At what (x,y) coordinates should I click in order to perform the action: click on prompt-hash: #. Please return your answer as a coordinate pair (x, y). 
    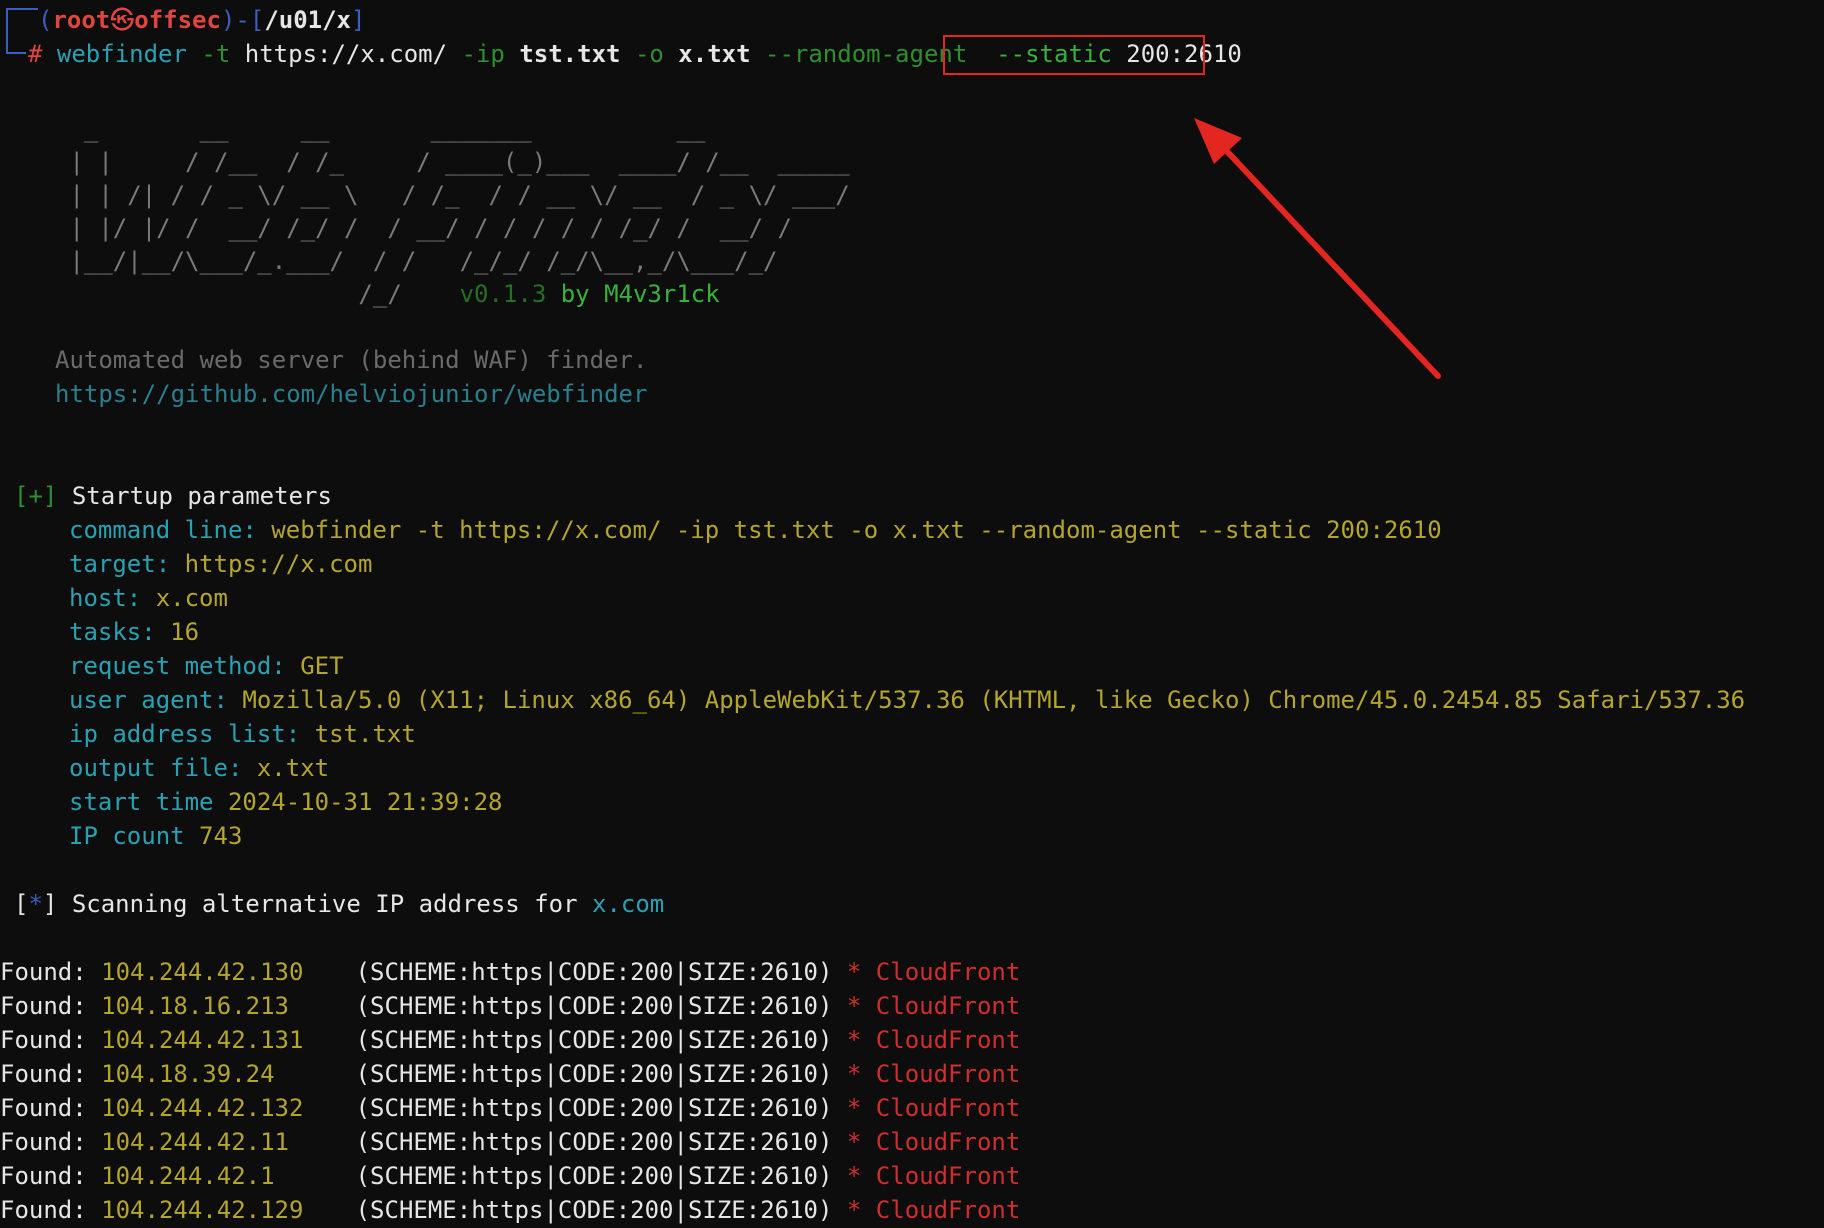
    Looking at the image, I should click on (35, 54).